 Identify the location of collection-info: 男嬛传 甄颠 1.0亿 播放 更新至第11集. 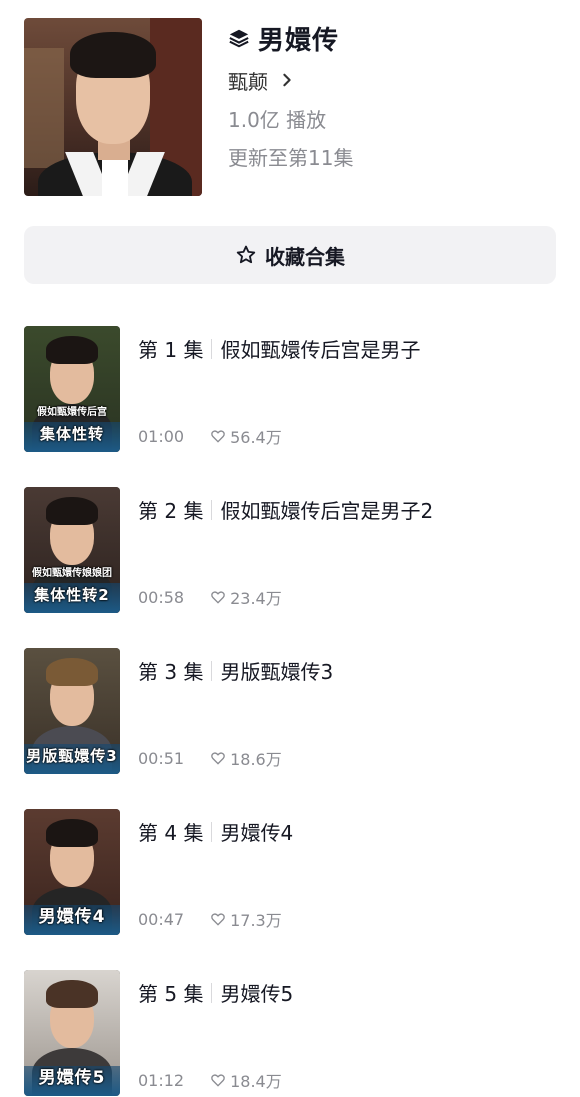
(388, 97).